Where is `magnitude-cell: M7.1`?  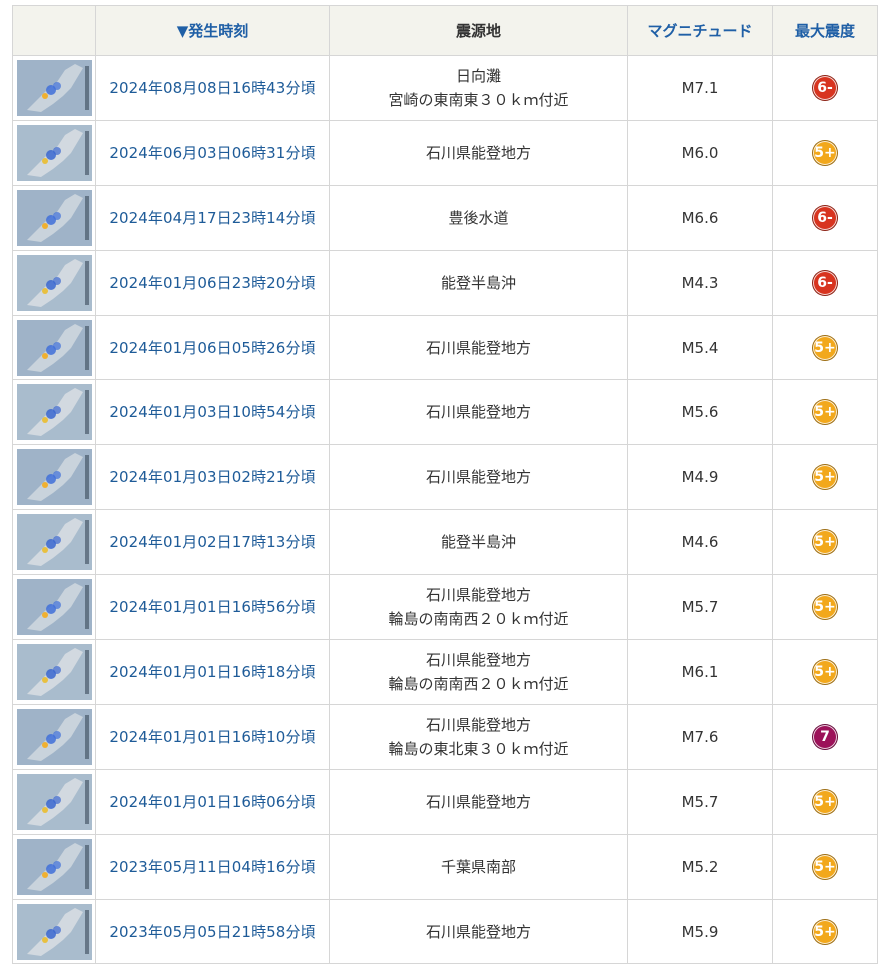 magnitude-cell: M7.1 is located at coordinates (700, 88).